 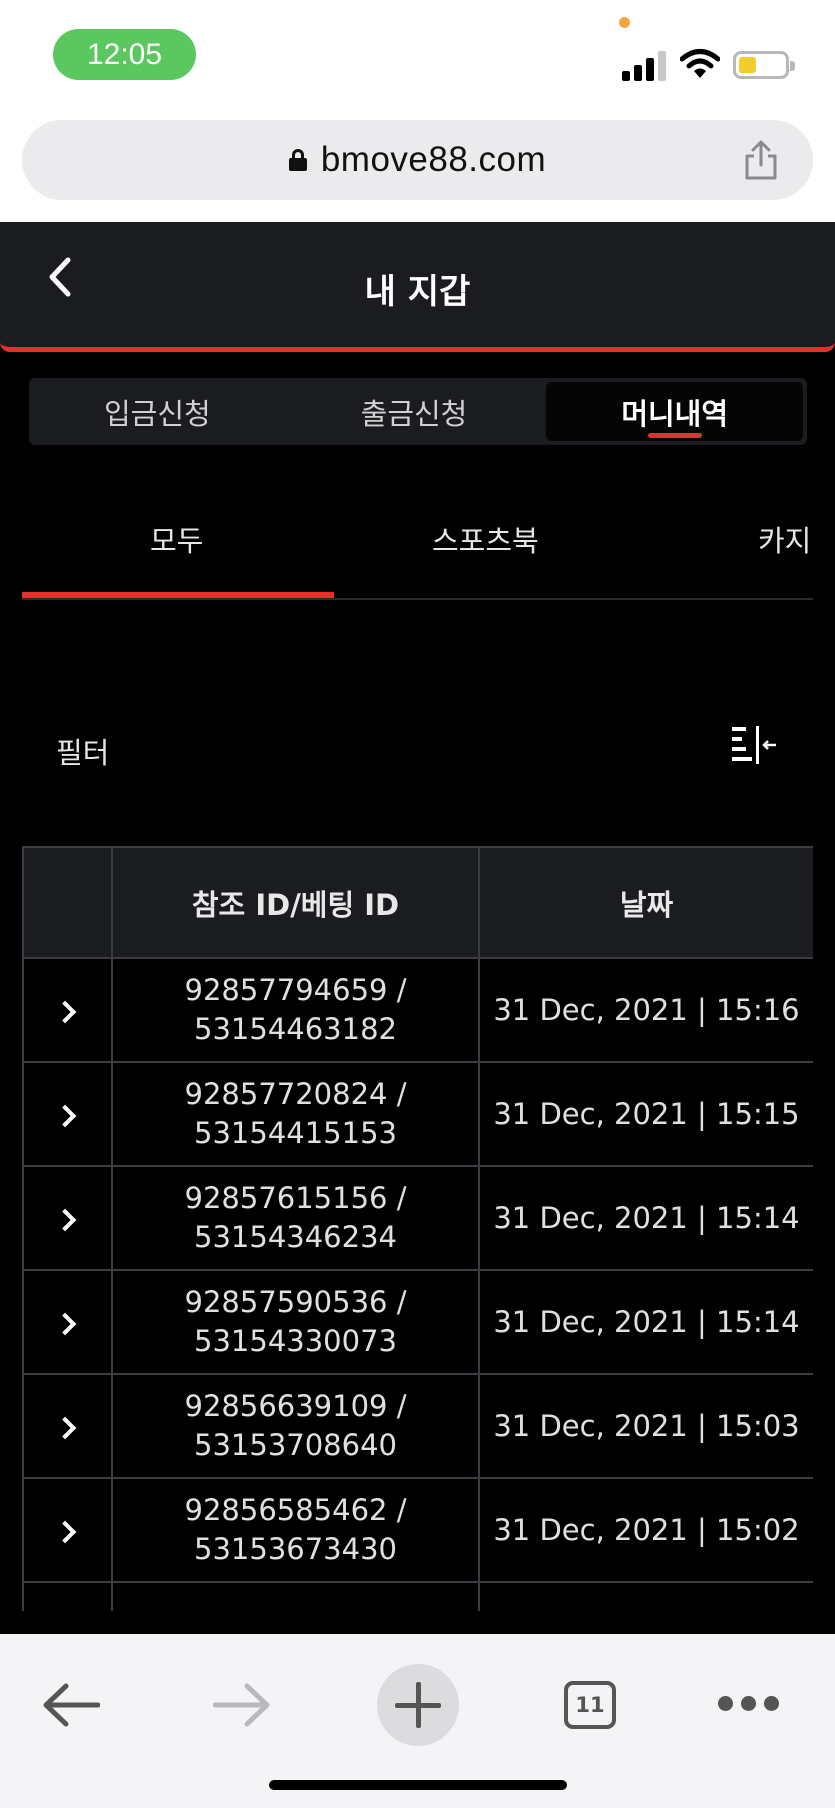 What do you see at coordinates (297, 160) in the screenshot?
I see `lock-icon` at bounding box center [297, 160].